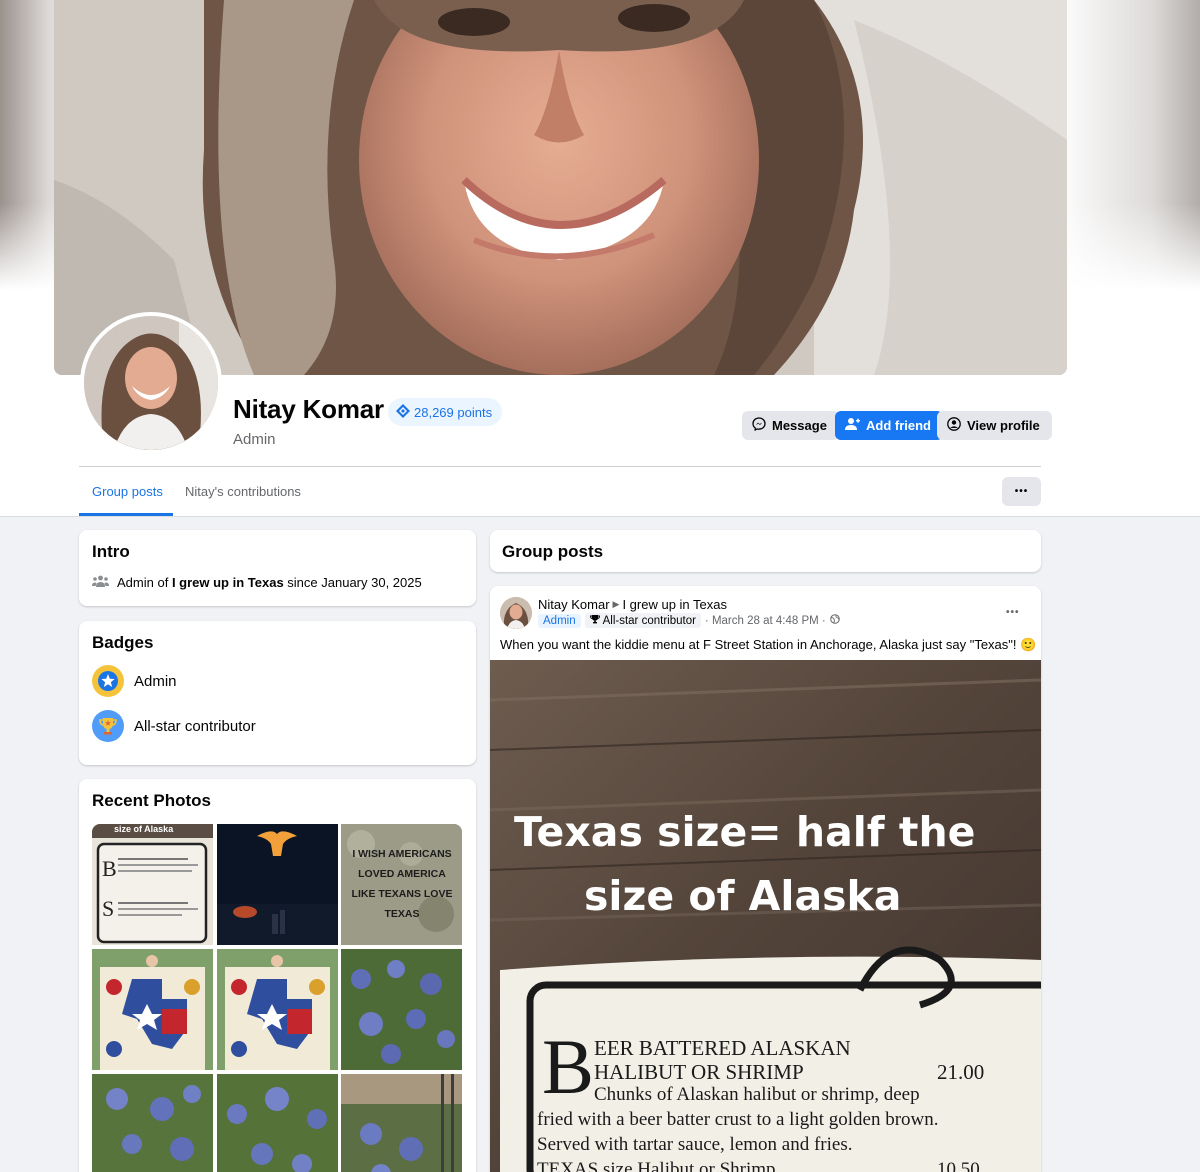 This screenshot has height=1172, width=1200. Describe the element at coordinates (108, 908) in the screenshot. I see `svg-text: S` at that location.